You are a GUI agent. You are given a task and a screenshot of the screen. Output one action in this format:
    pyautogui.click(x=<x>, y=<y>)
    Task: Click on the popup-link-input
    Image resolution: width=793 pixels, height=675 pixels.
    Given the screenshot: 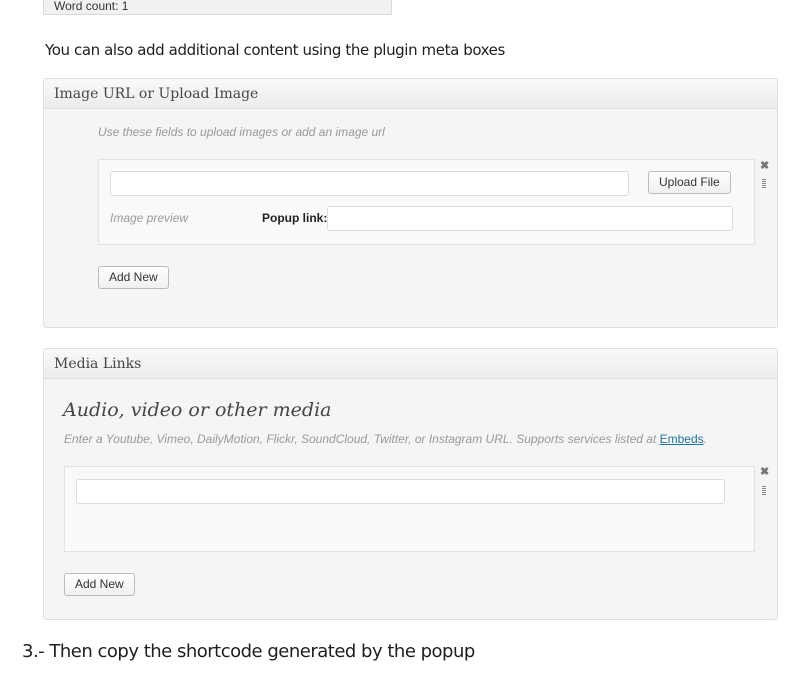 What is the action you would take?
    pyautogui.click(x=530, y=218)
    